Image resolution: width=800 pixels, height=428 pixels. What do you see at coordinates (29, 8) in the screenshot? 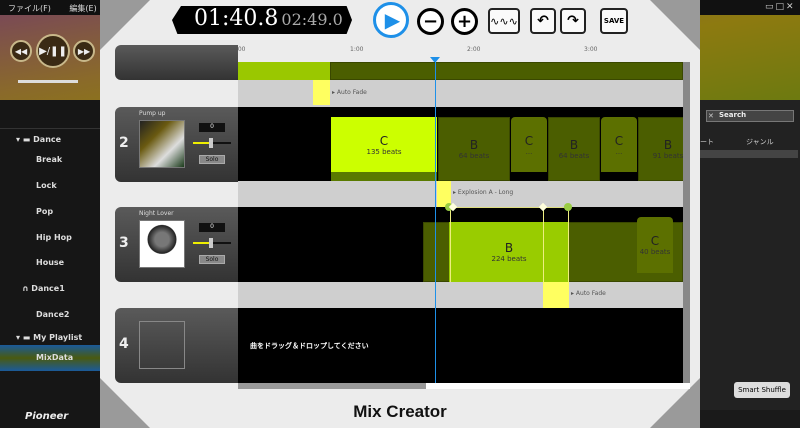
I see `menu-file: ファイル(F)` at bounding box center [29, 8].